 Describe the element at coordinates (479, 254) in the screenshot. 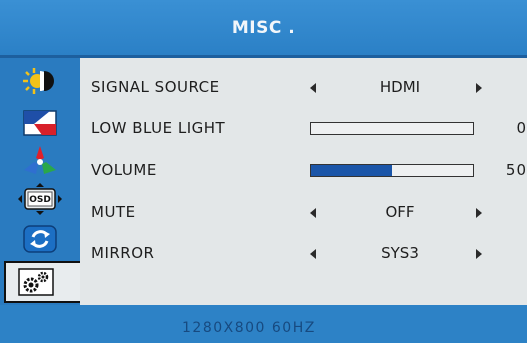

I see `mirror-next-arrow-icon` at that location.